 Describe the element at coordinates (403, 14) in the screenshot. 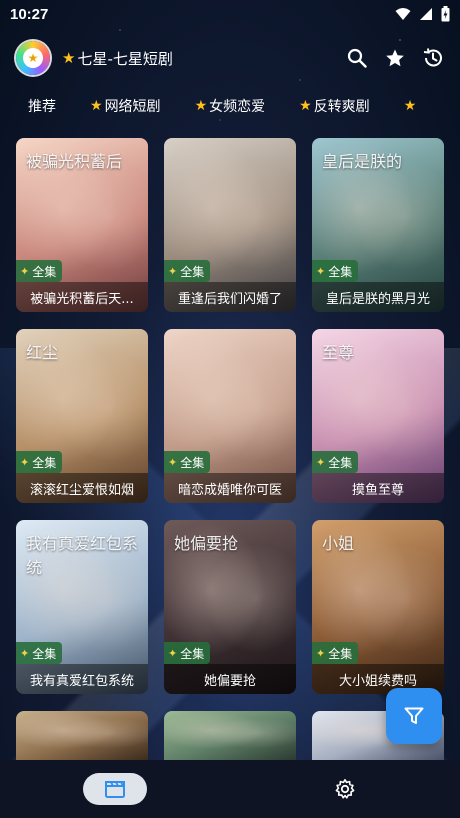

I see `wifi-icon` at that location.